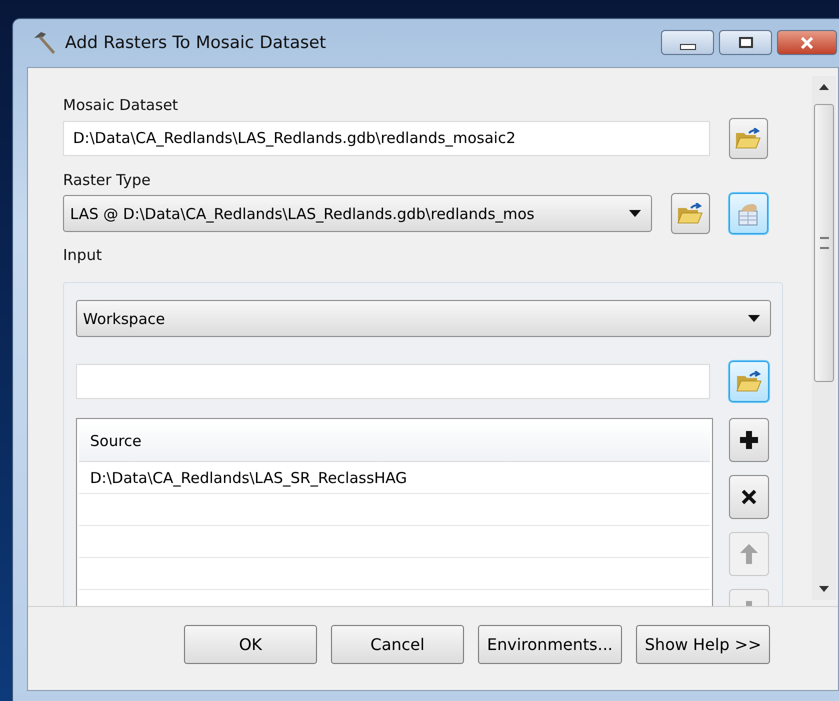  I want to click on close-icon, so click(807, 42).